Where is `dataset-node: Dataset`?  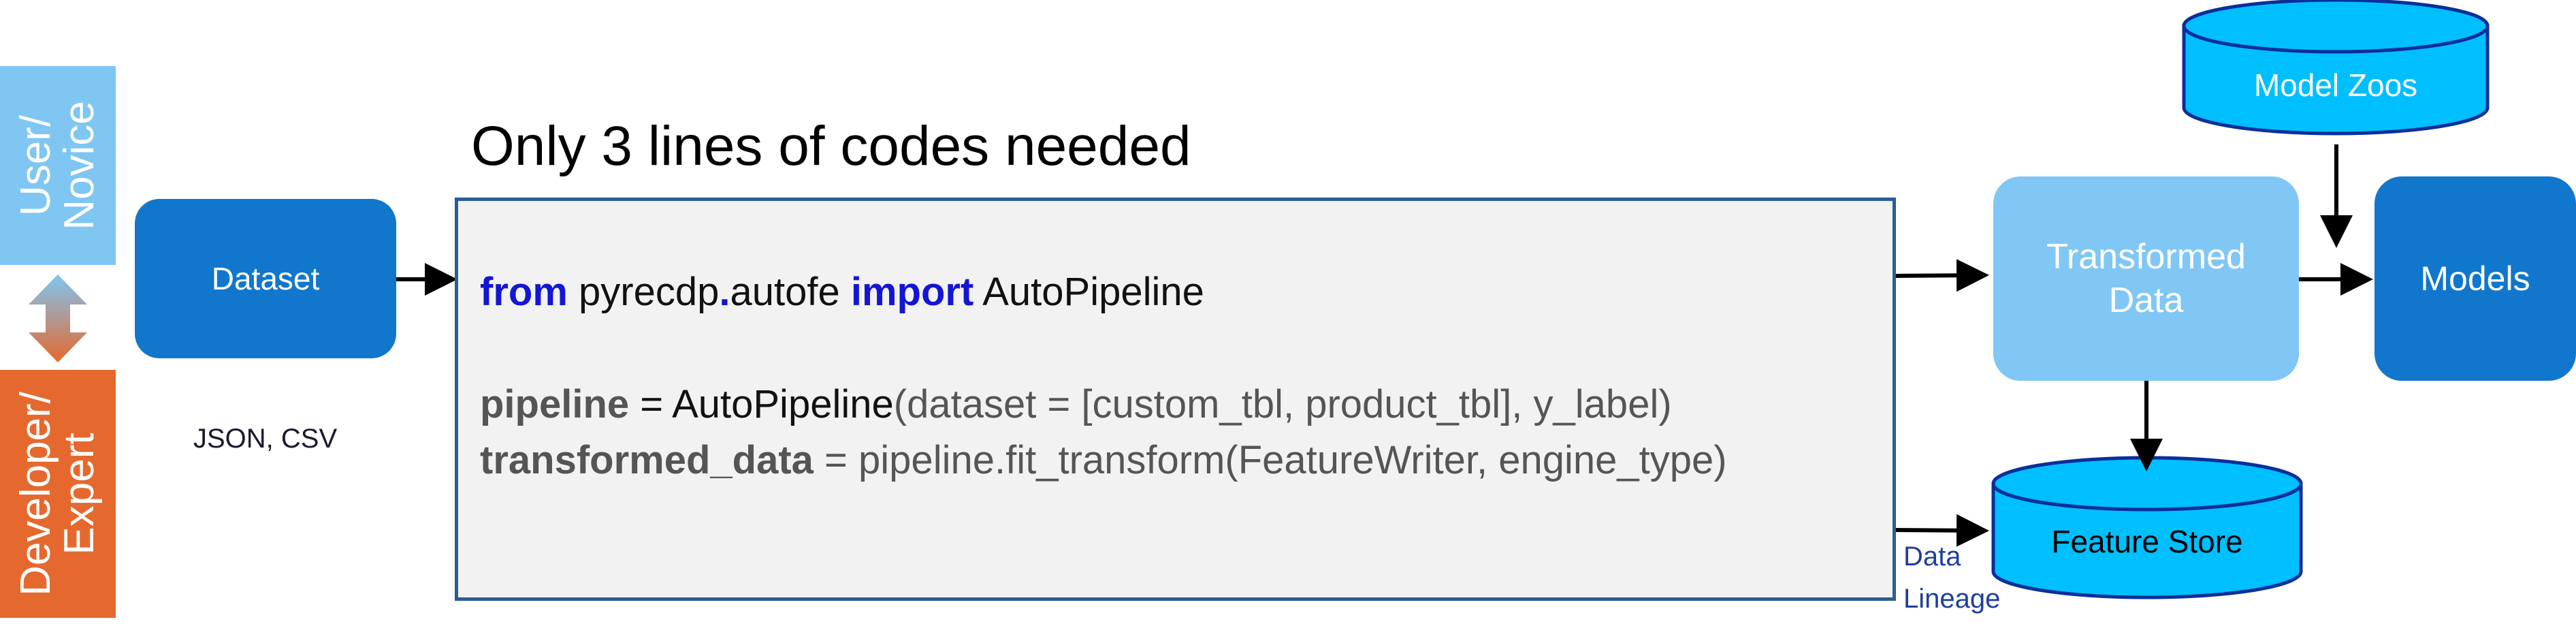
dataset-node: Dataset is located at coordinates (266, 278).